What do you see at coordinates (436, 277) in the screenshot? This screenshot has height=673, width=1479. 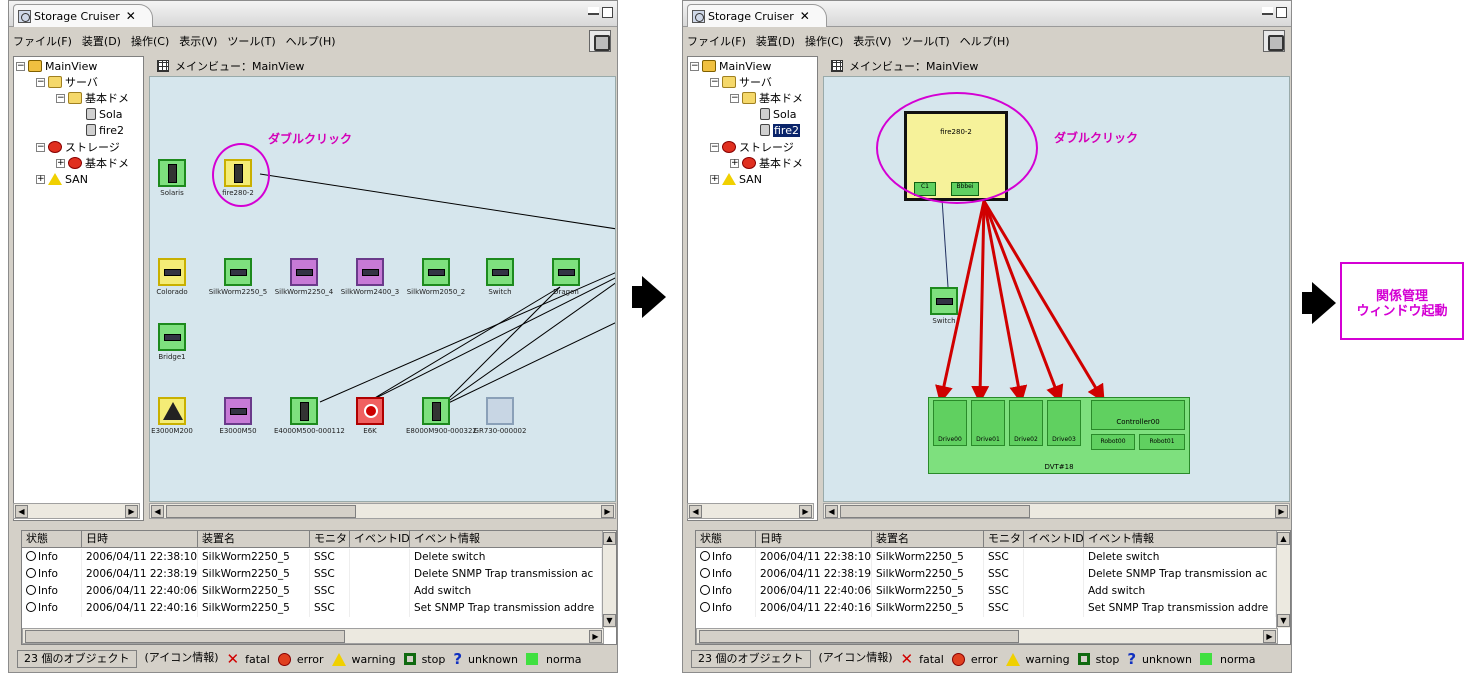 I see `node-silkworm2050-2: SilkWorm2050_2` at bounding box center [436, 277].